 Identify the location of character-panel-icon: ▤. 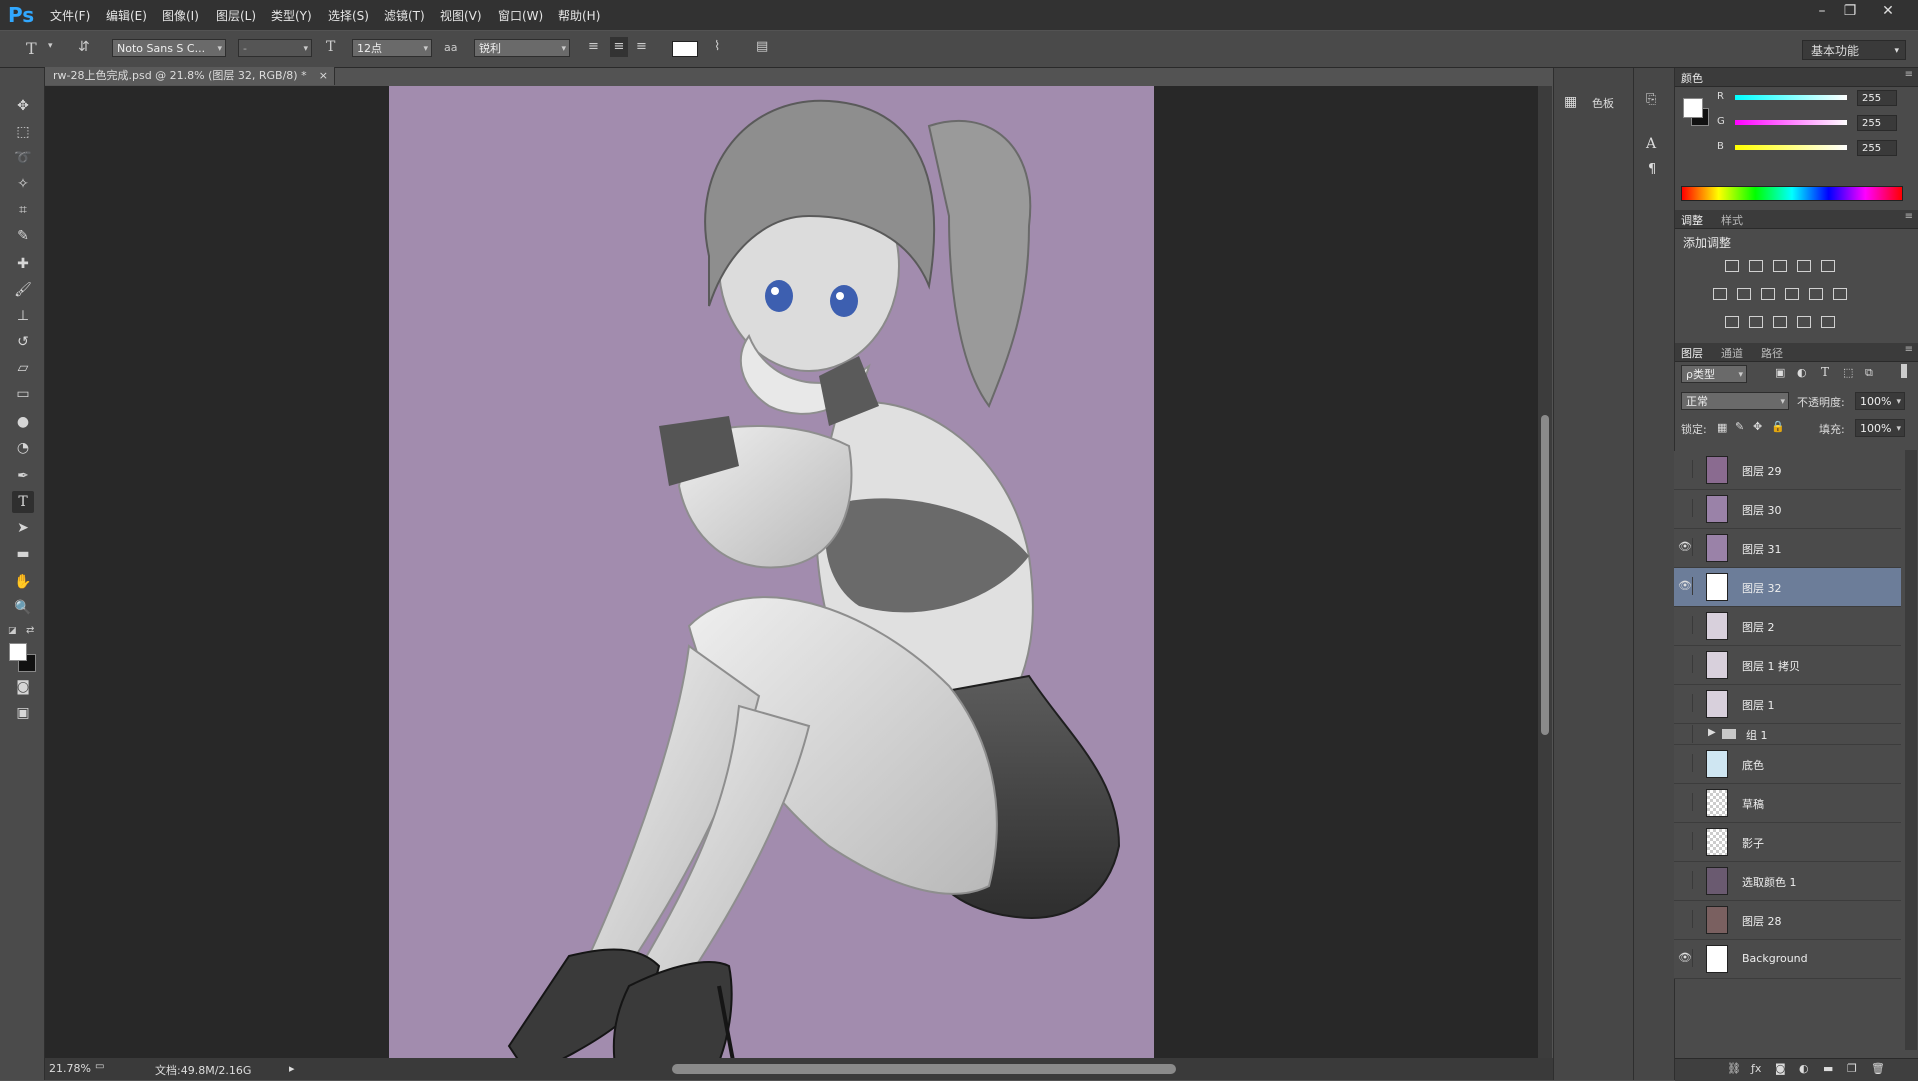
(762, 46).